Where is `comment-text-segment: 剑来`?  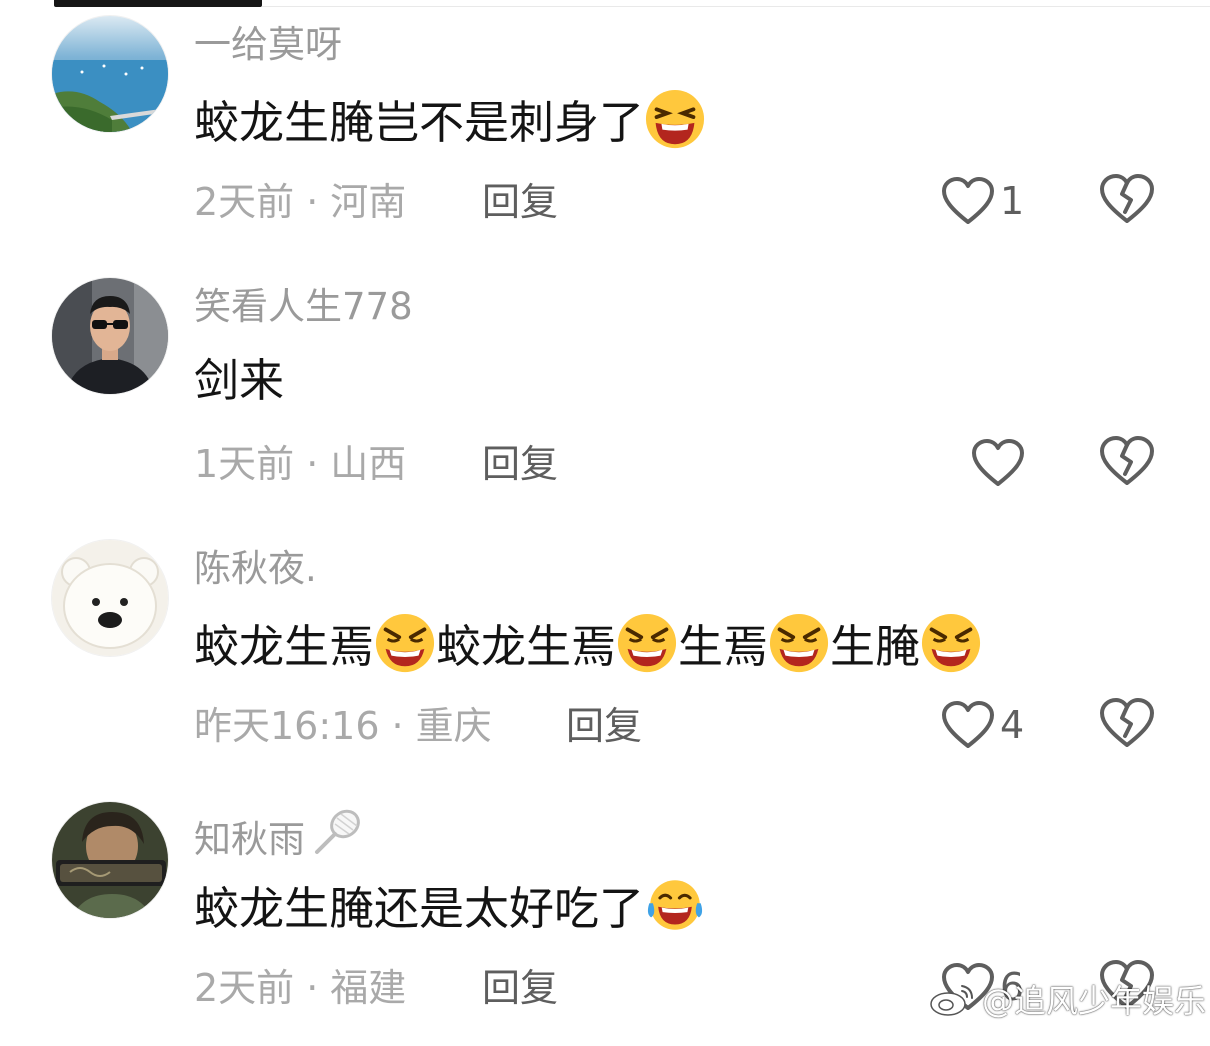 comment-text-segment: 剑来 is located at coordinates (239, 380).